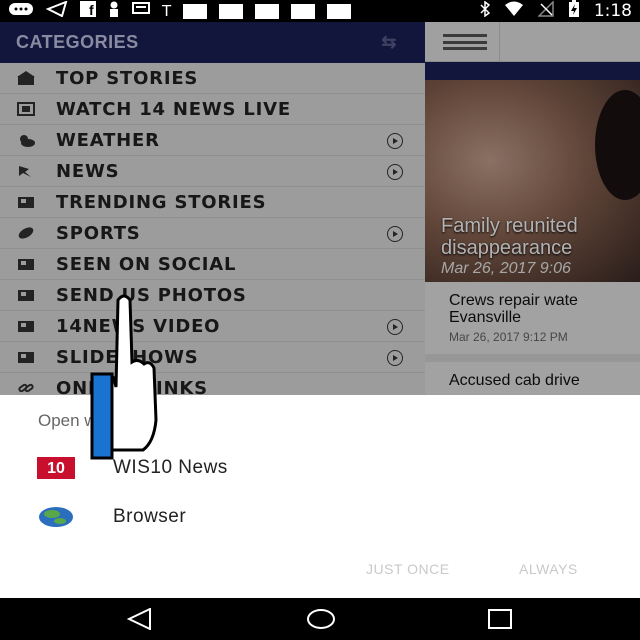 Image resolution: width=640 pixels, height=640 pixels. I want to click on status-right-icons: 1:18, so click(556, 11).